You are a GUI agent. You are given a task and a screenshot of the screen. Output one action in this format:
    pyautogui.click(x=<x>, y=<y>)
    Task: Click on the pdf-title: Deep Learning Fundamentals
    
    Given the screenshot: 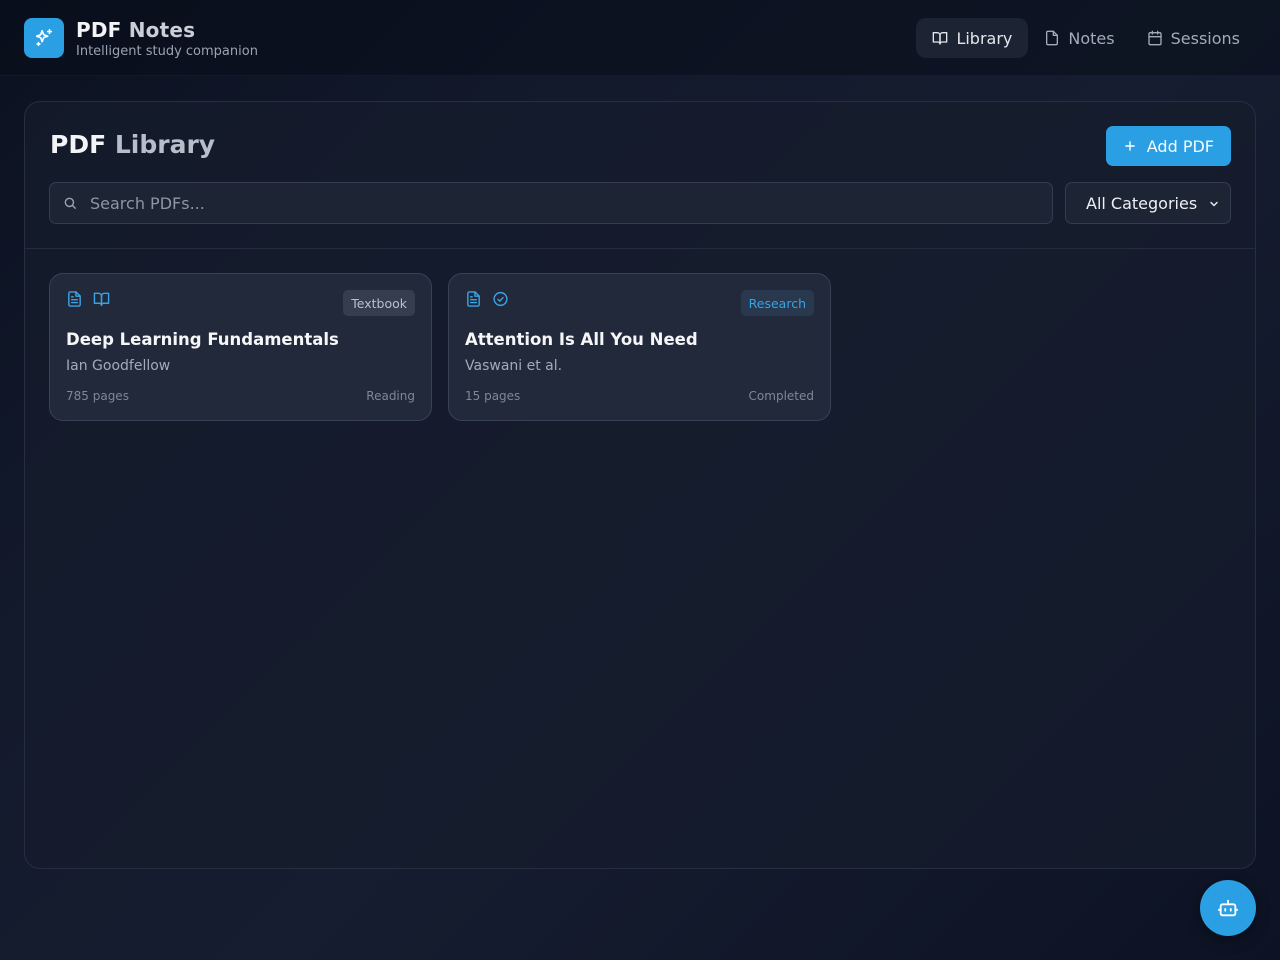 What is the action you would take?
    pyautogui.click(x=202, y=339)
    